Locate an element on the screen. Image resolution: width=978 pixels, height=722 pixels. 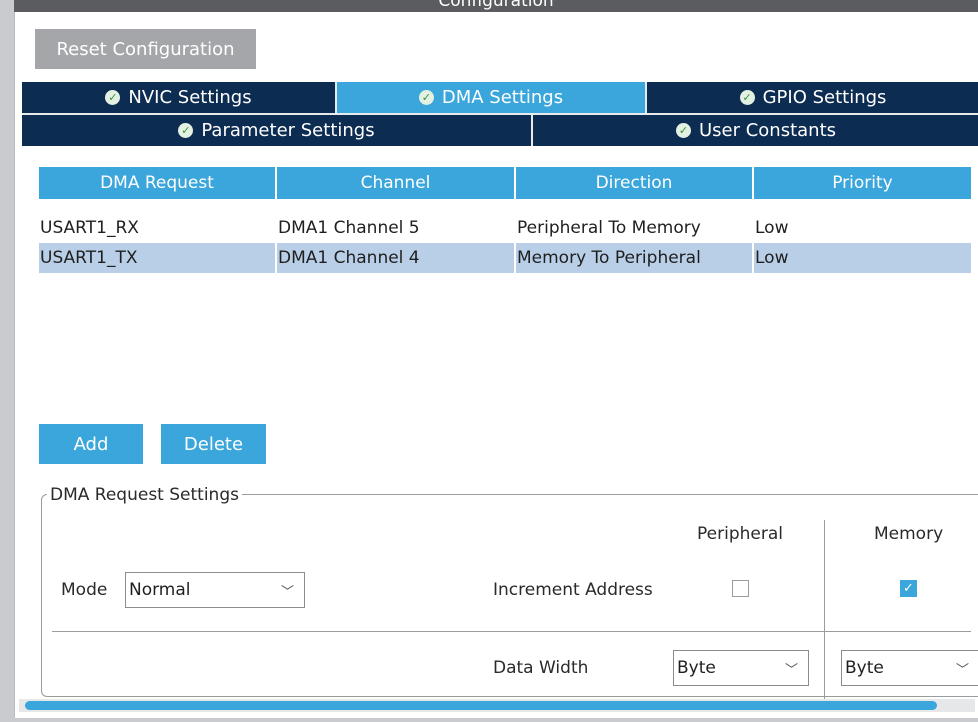
tab-label: GPIO Settings is located at coordinates (824, 97).